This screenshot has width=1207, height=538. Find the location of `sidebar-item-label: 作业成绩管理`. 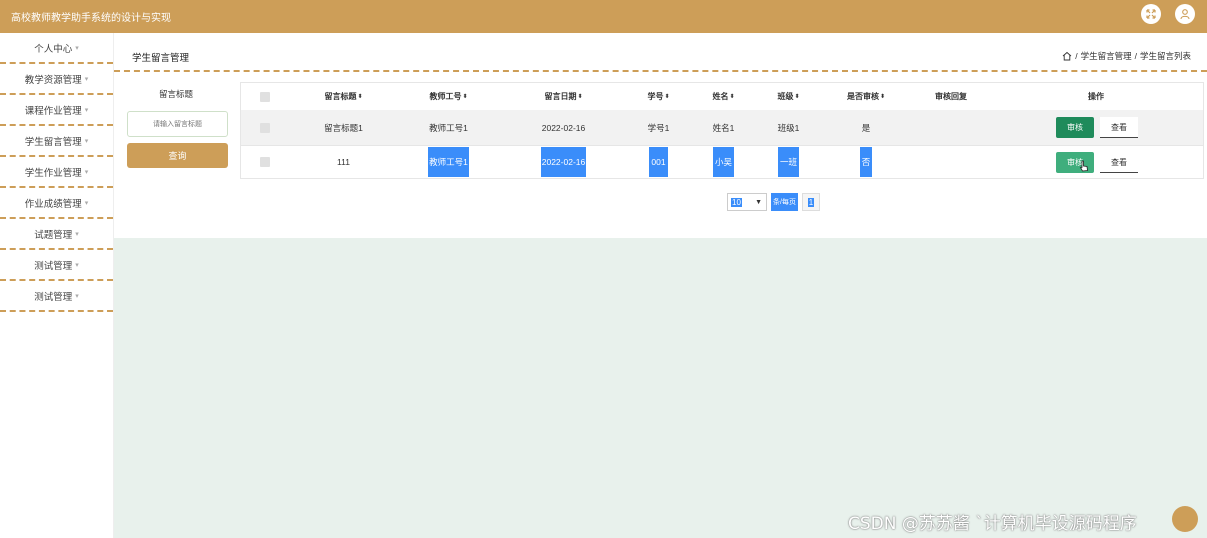

sidebar-item-label: 作业成绩管理 is located at coordinates (53, 204).